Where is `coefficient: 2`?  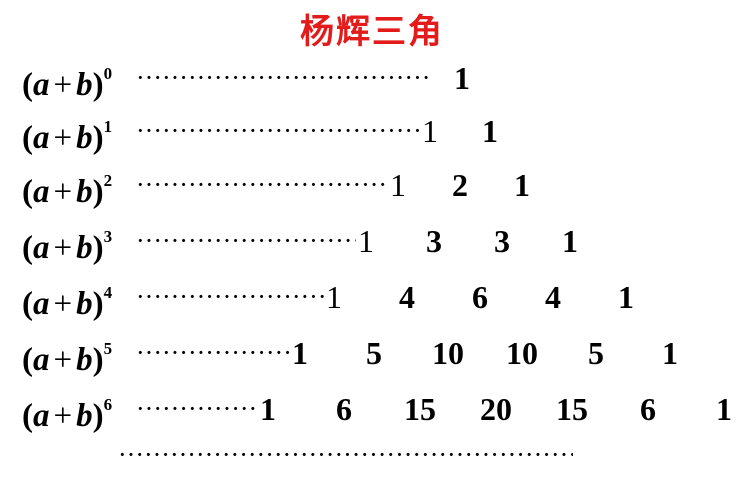 coefficient: 2 is located at coordinates (460, 185).